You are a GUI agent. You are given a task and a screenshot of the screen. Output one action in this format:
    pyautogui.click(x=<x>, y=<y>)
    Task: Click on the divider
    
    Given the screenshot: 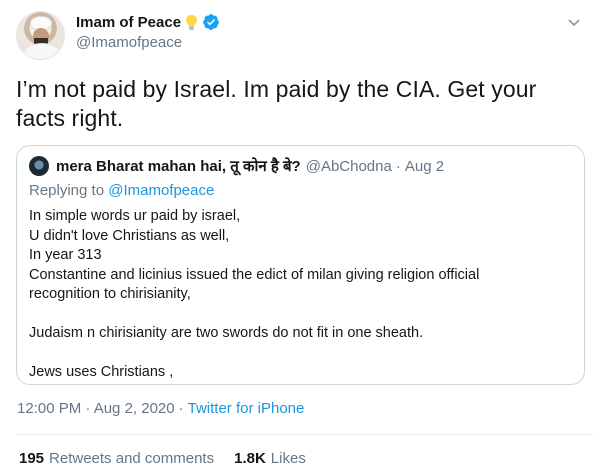 What is the action you would take?
    pyautogui.click(x=305, y=434)
    